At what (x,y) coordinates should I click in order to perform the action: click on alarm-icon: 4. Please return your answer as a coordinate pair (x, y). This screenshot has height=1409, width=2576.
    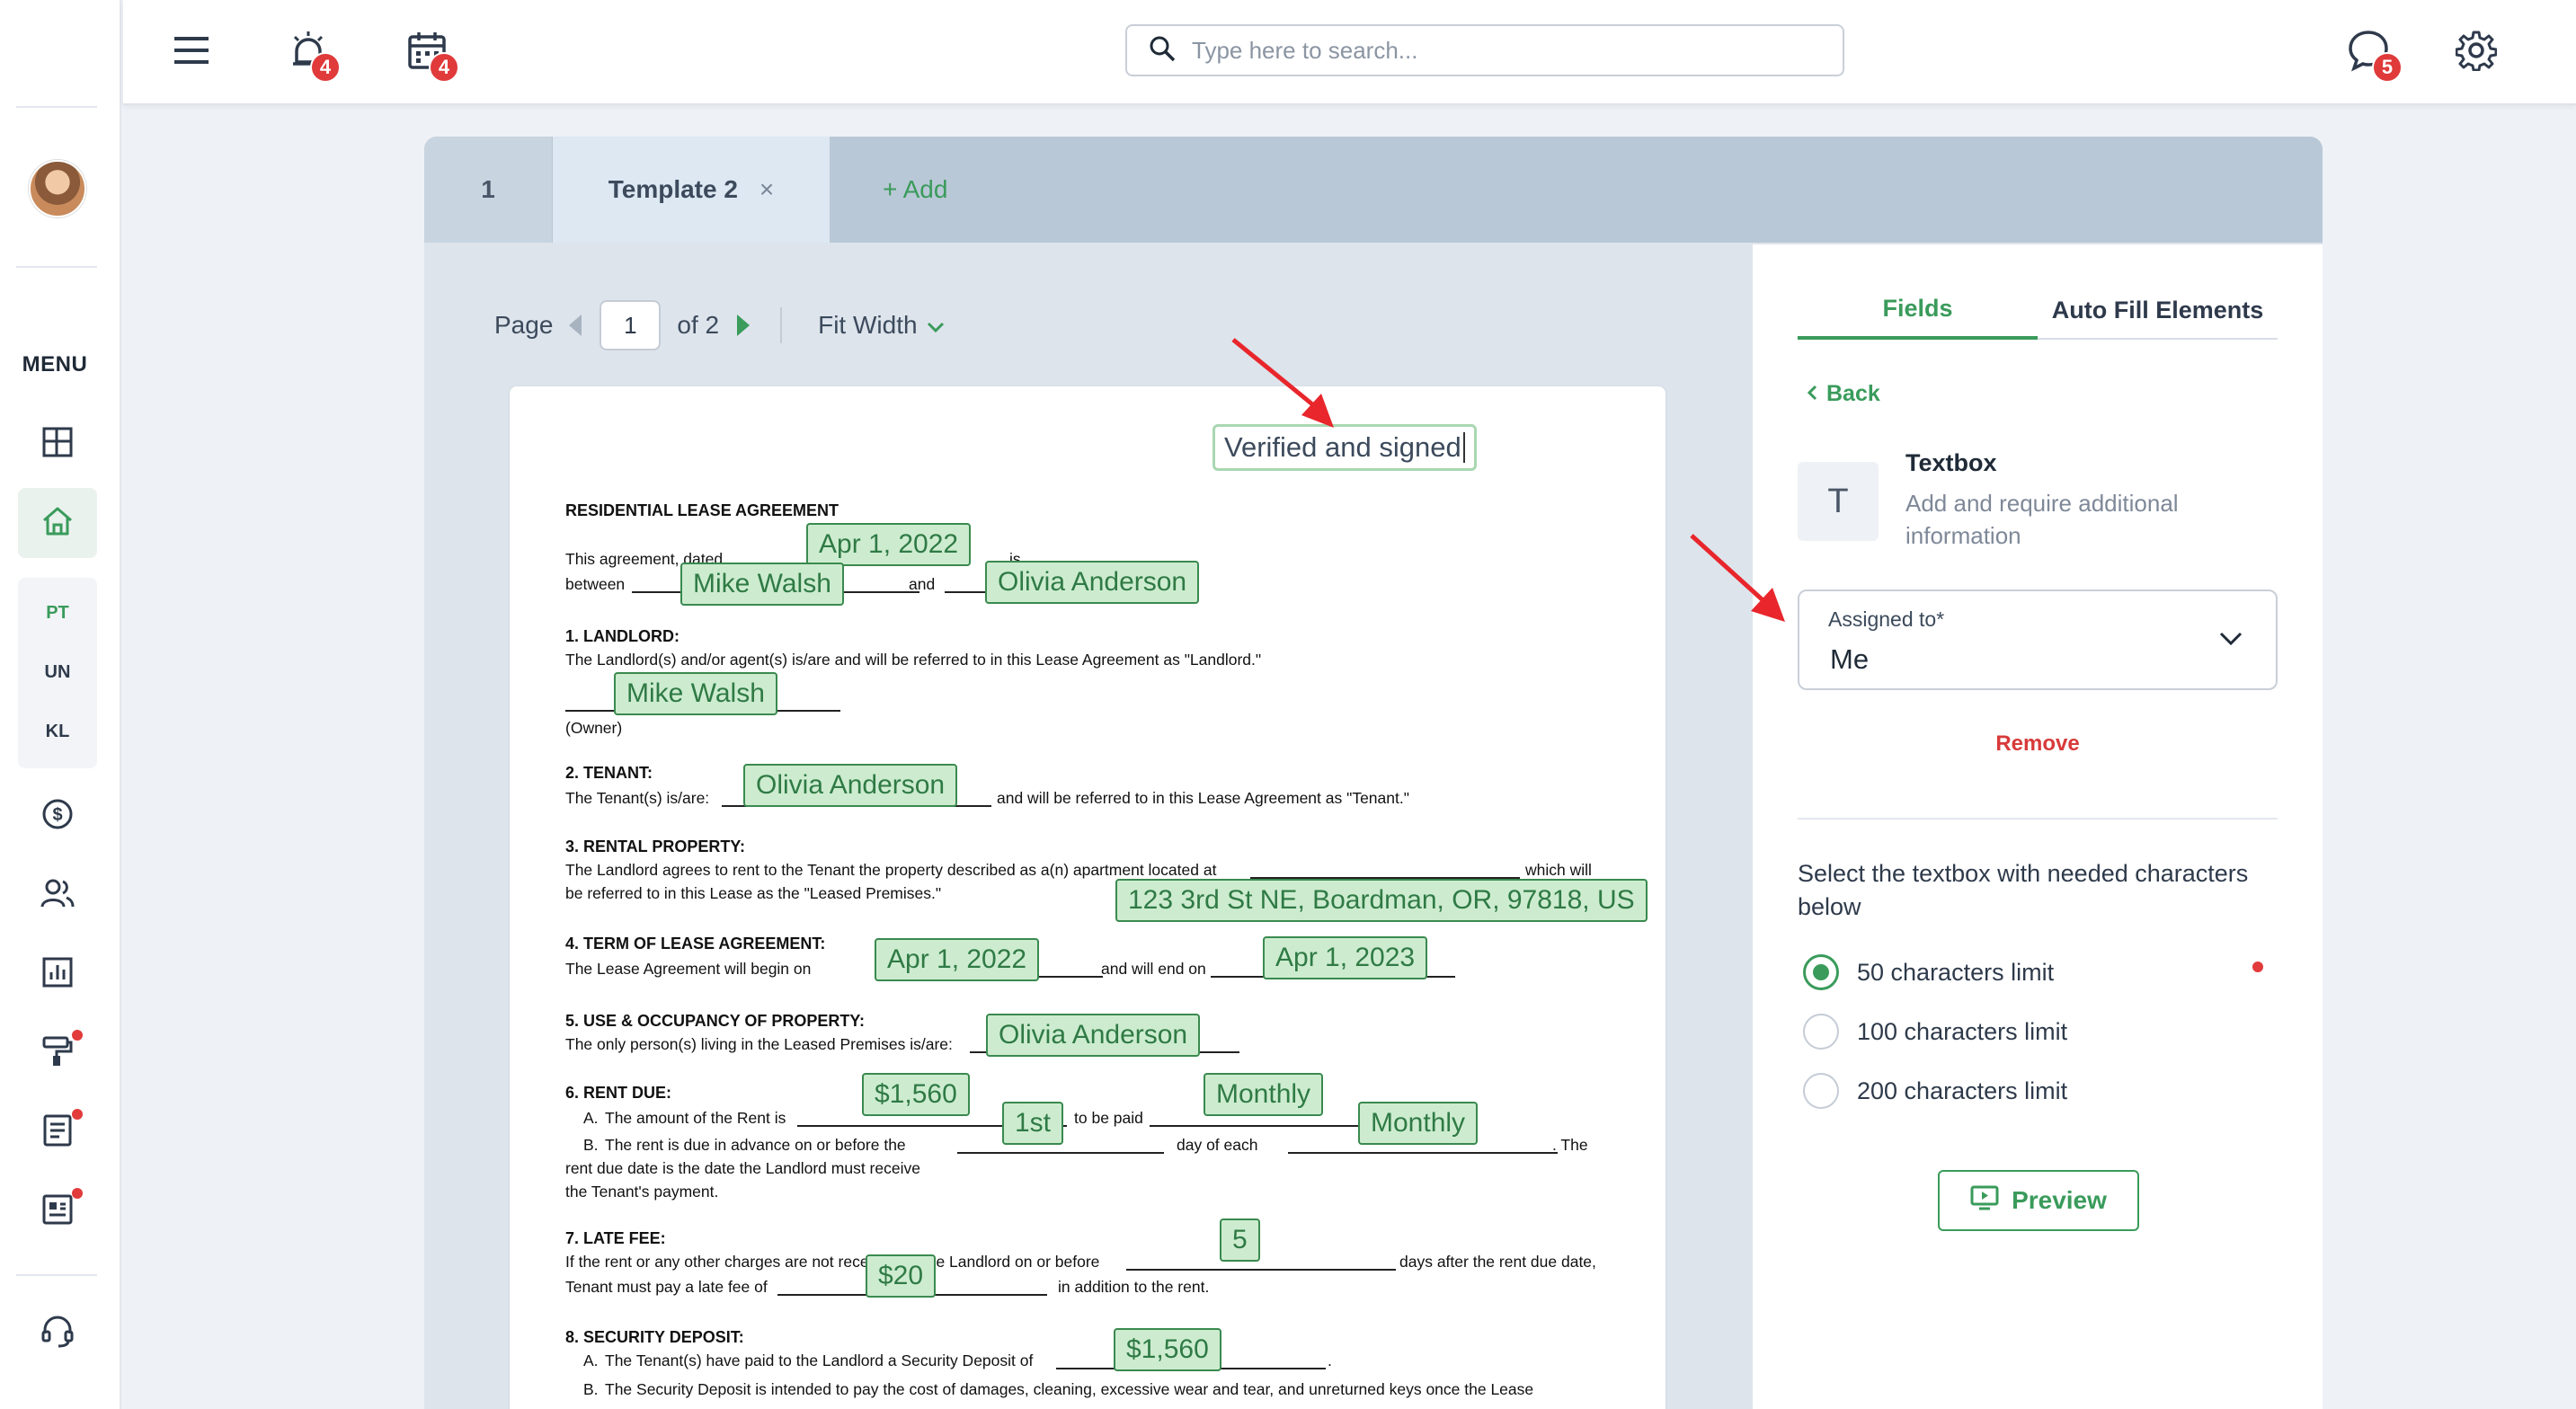
    Looking at the image, I should click on (312, 54).